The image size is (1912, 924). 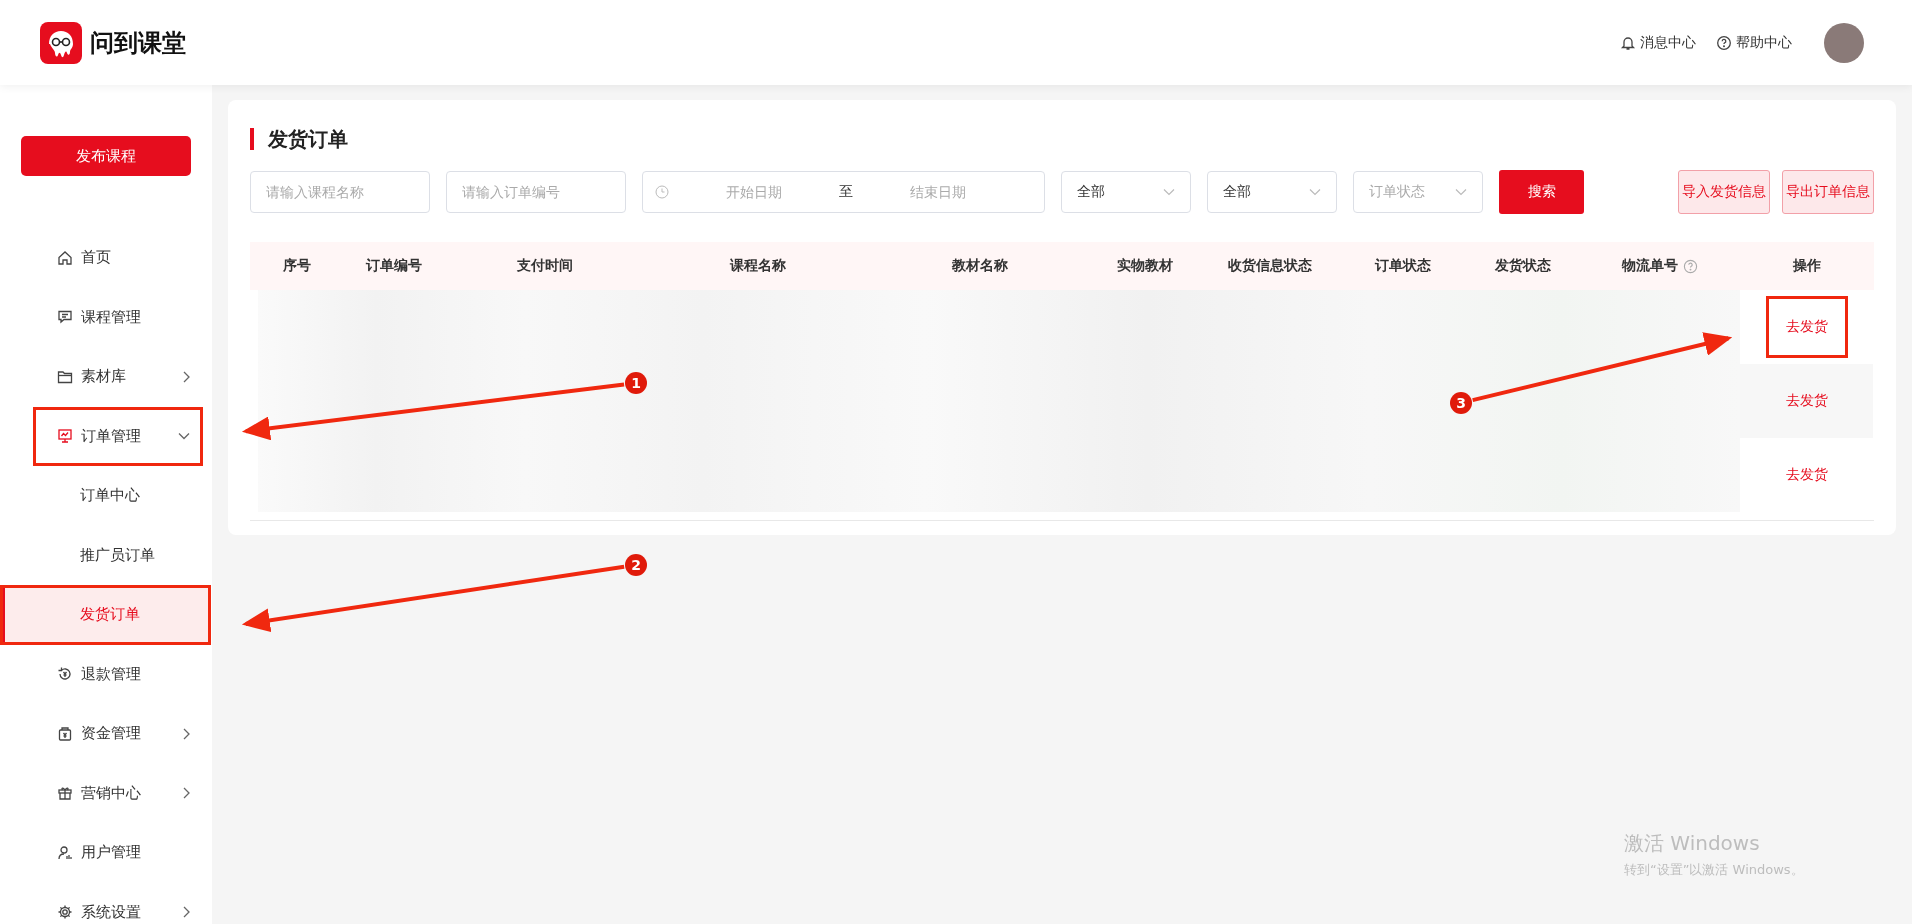 I want to click on header-link: 帮助中心, so click(x=1754, y=42).